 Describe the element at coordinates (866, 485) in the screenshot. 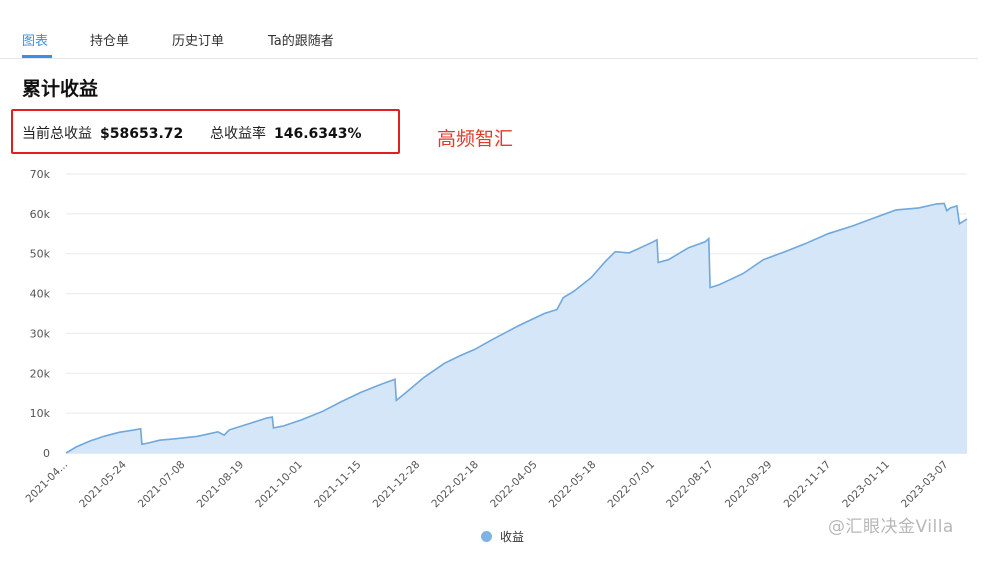

I see `x-tick-label: 2023-01-11` at that location.